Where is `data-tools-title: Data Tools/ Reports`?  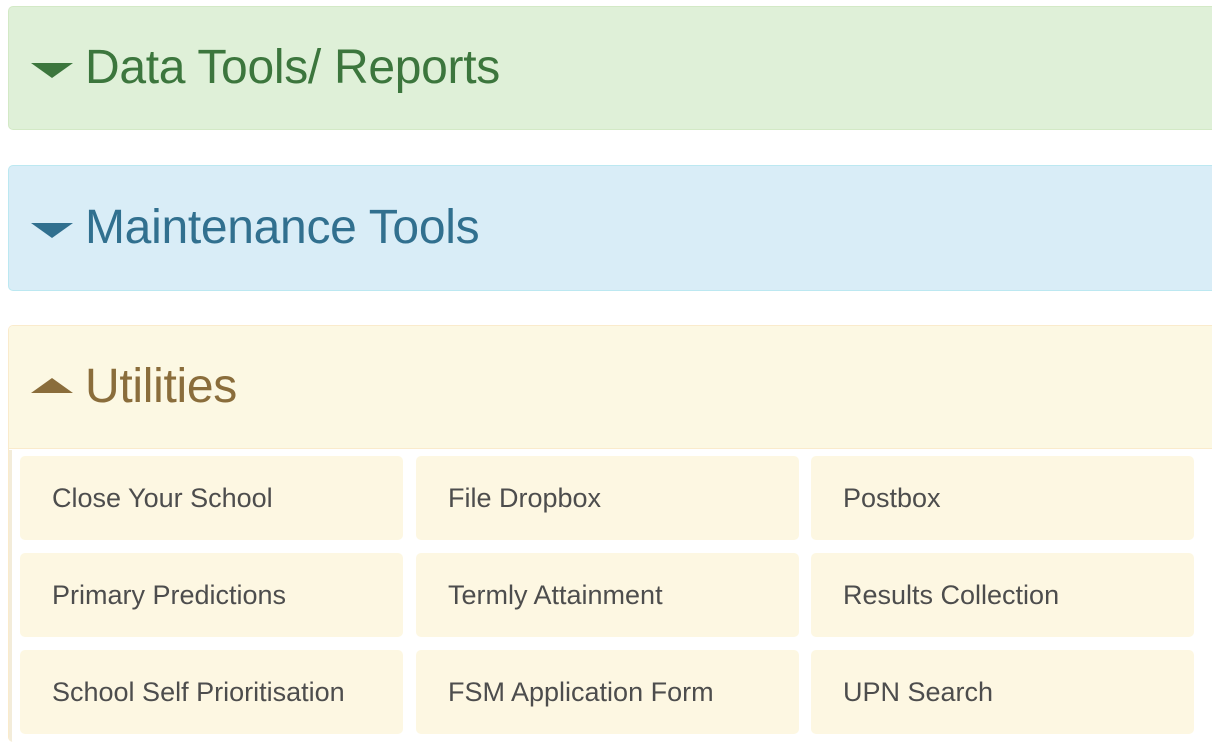
data-tools-title: Data Tools/ Reports is located at coordinates (292, 67).